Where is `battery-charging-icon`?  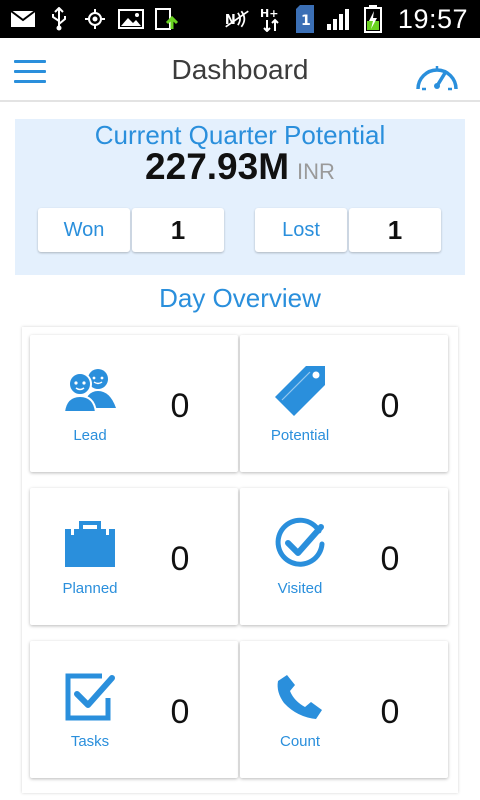 battery-charging-icon is located at coordinates (373, 19).